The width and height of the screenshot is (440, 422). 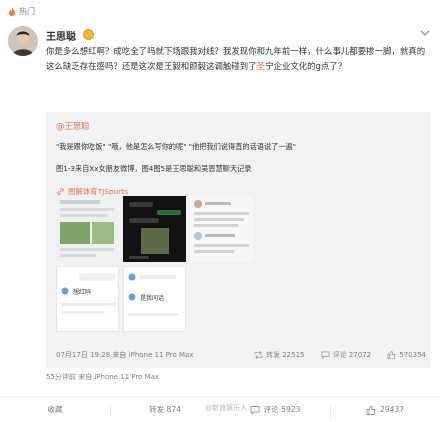 I want to click on link-icon, so click(x=60, y=191).